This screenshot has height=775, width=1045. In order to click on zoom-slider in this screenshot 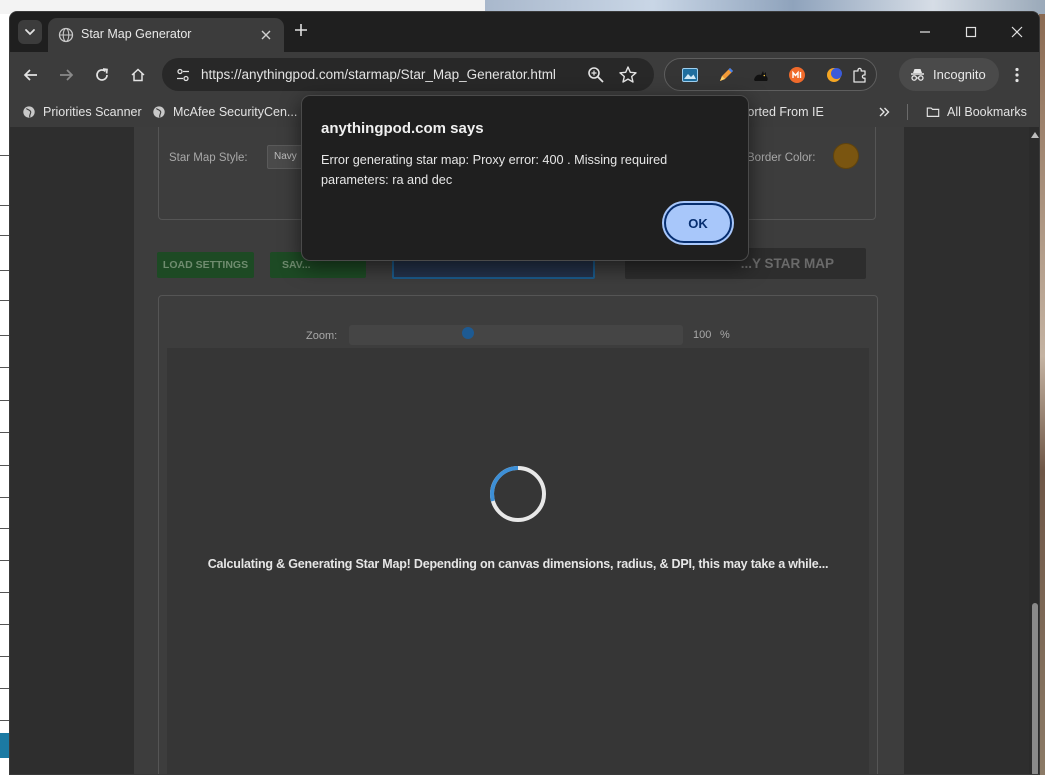, I will do `click(516, 335)`.